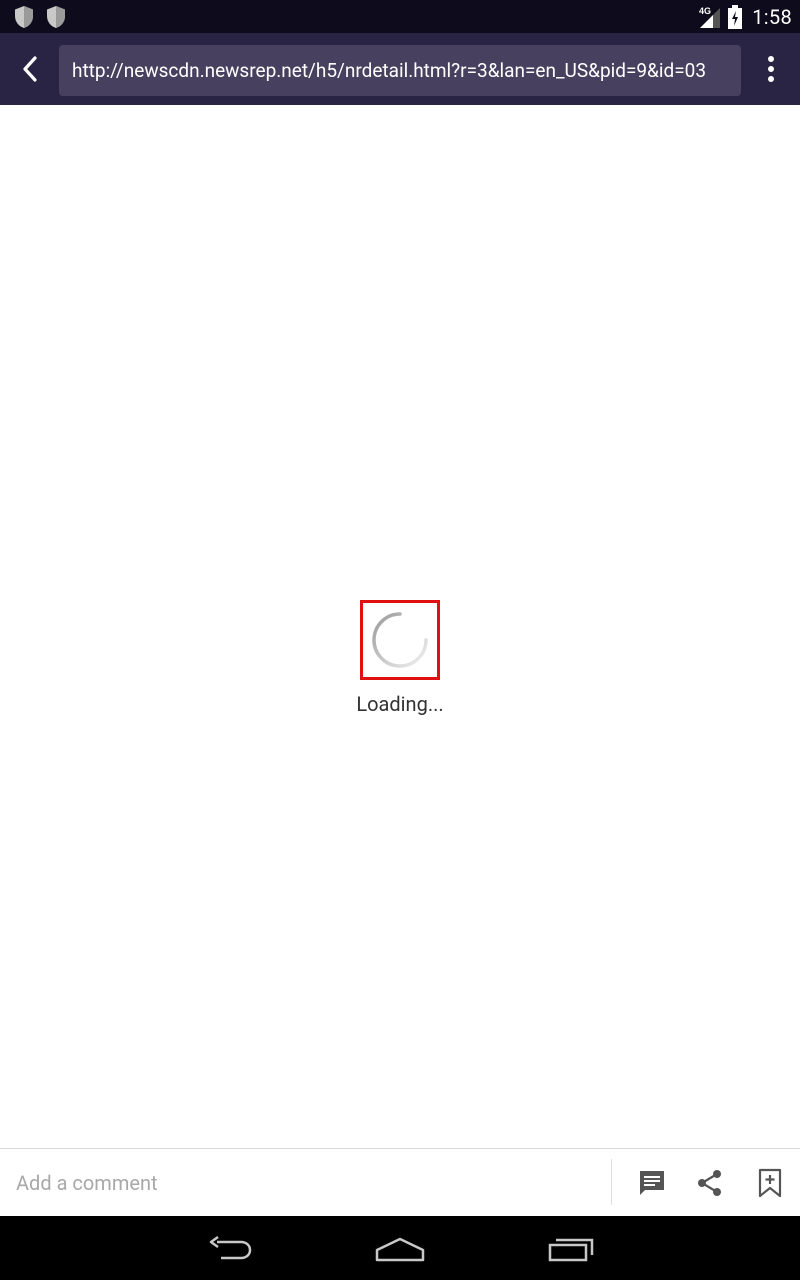 The width and height of the screenshot is (800, 1280). Describe the element at coordinates (705, 11) in the screenshot. I see `network-type-label: 4G` at that location.